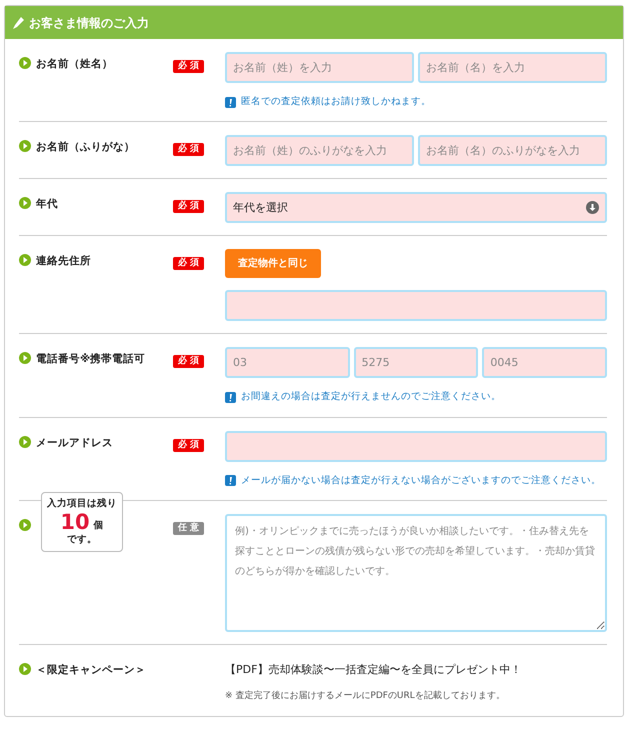 This screenshot has height=734, width=630. Describe the element at coordinates (319, 67) in the screenshot. I see `text-field: お名前（姓）を入力` at that location.